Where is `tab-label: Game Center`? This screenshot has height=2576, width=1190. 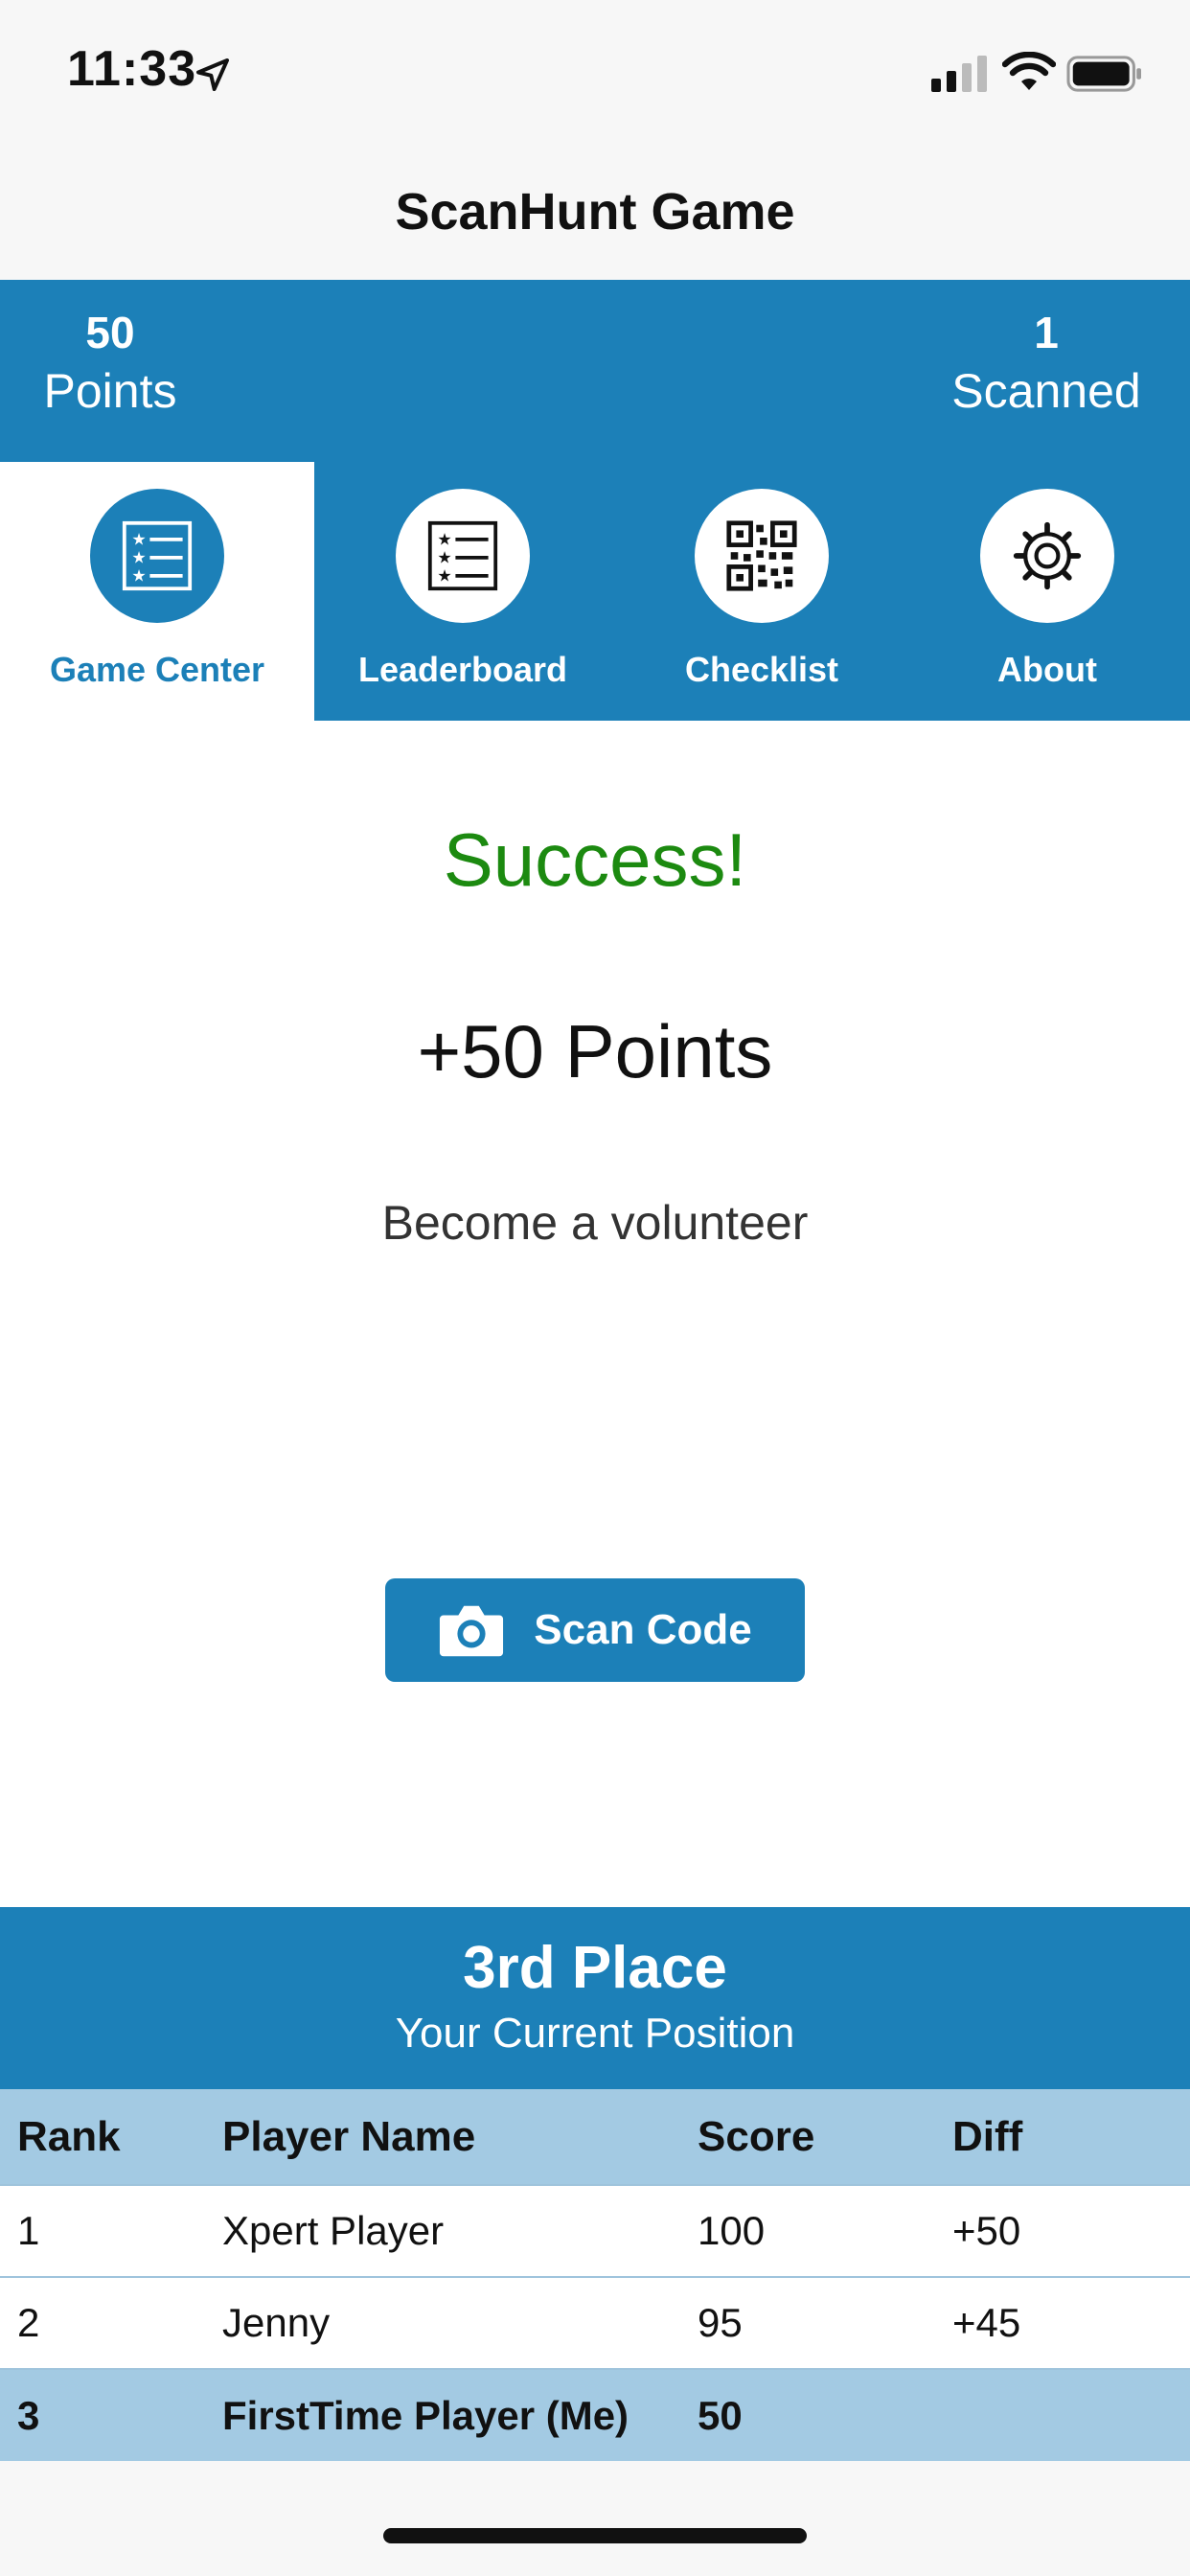
tab-label: Game Center is located at coordinates (157, 669).